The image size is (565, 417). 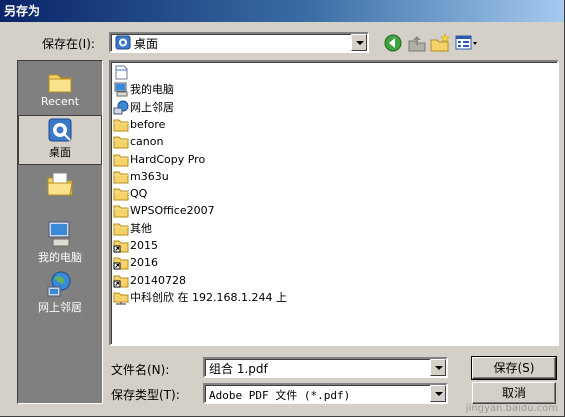 What do you see at coordinates (60, 307) in the screenshot?
I see `place-label: 网上邻居` at bounding box center [60, 307].